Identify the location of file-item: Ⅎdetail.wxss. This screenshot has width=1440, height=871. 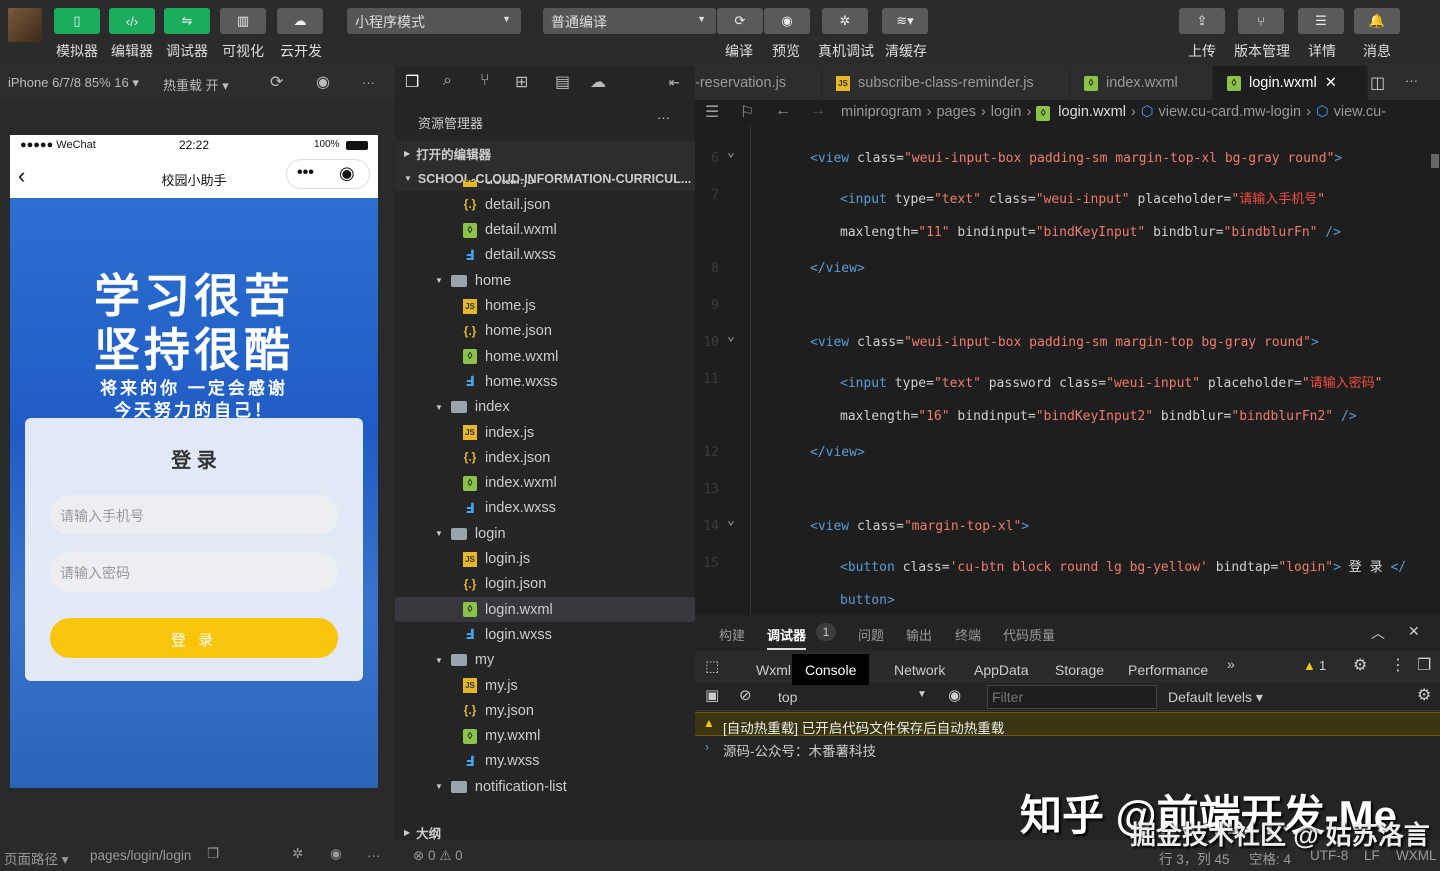
(545, 255).